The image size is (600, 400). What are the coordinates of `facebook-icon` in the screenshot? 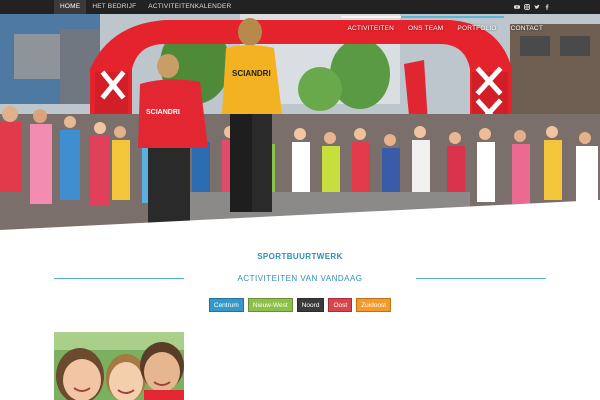 It's located at (547, 7).